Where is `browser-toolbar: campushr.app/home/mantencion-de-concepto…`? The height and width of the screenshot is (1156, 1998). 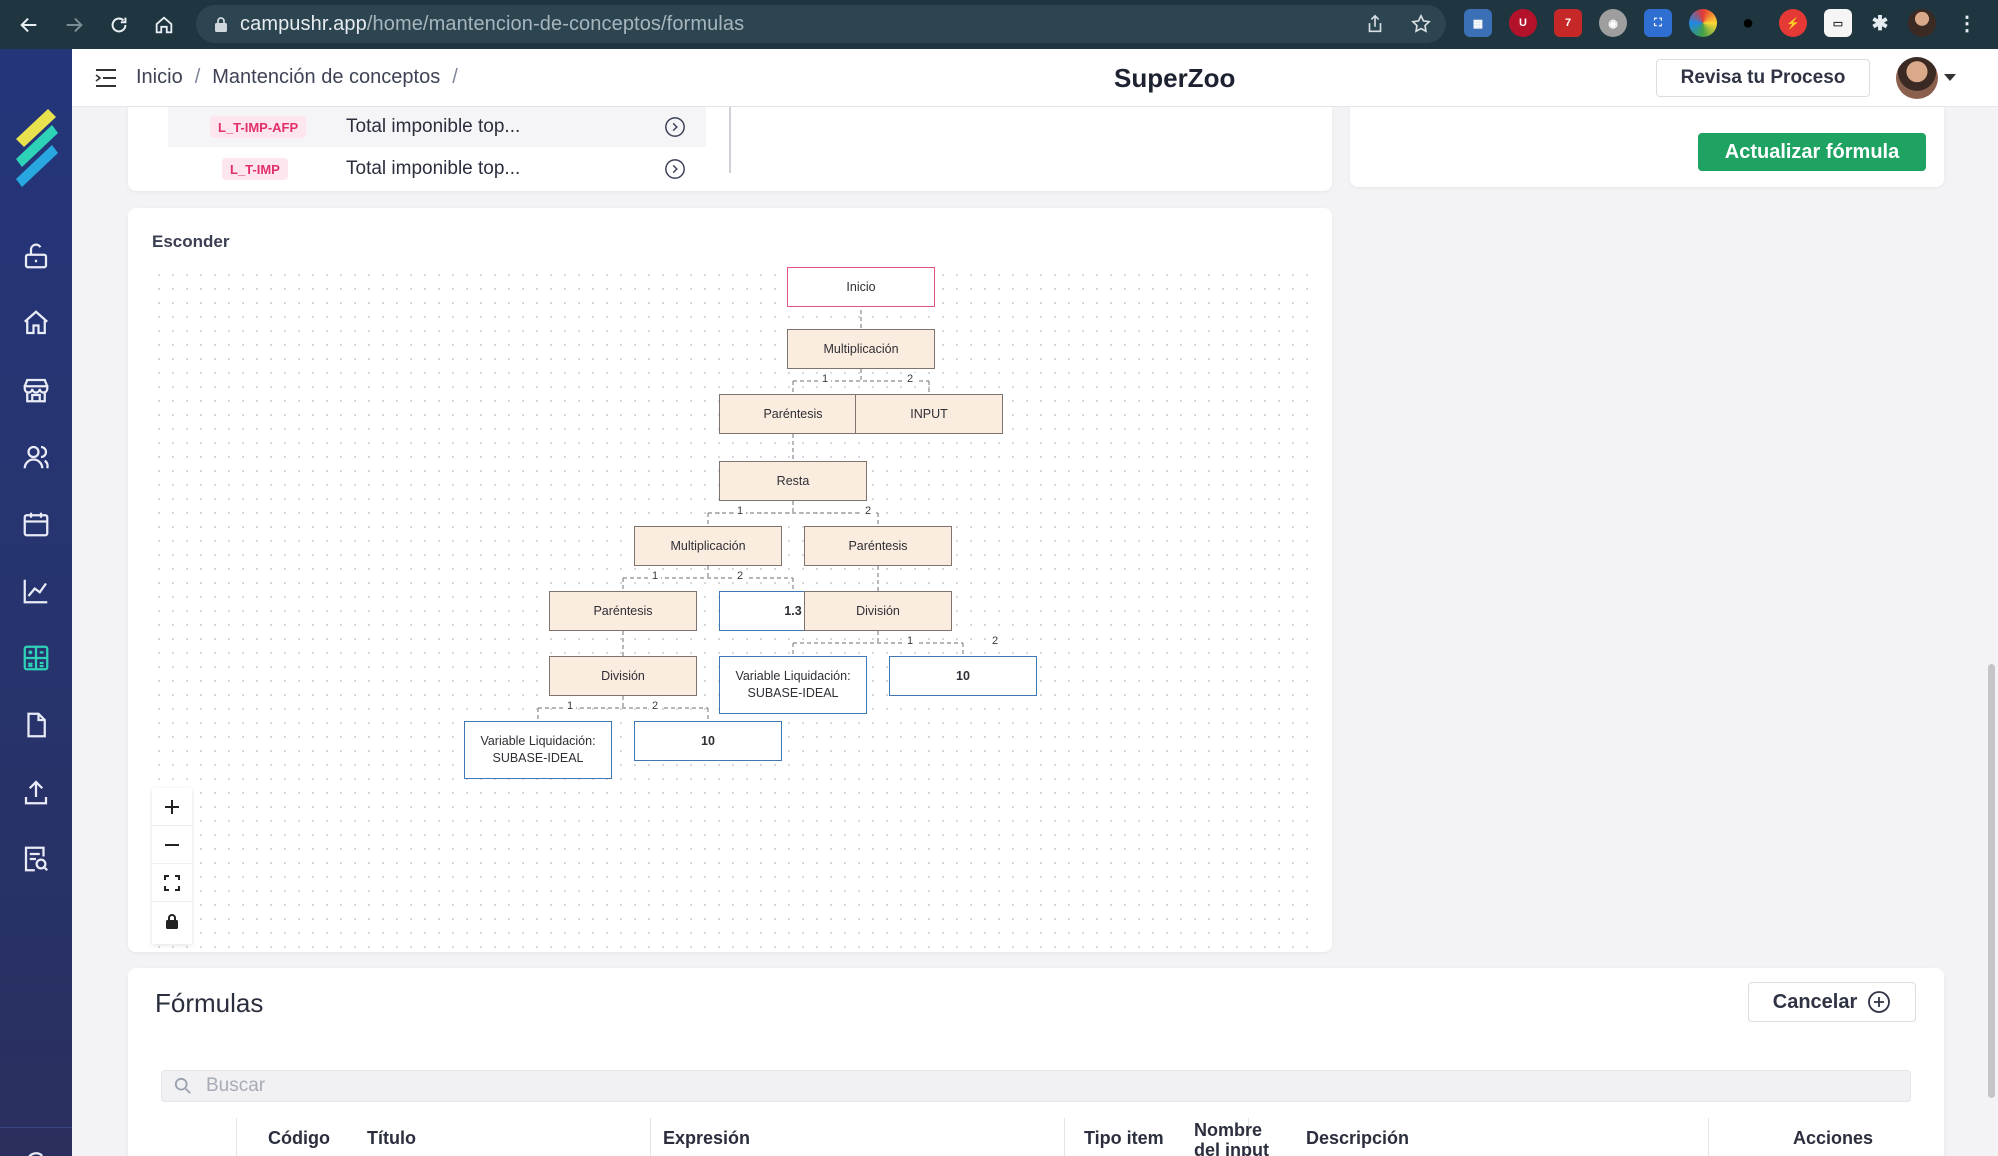
browser-toolbar: campushr.app/home/mantencion-de-concepto… is located at coordinates (999, 24).